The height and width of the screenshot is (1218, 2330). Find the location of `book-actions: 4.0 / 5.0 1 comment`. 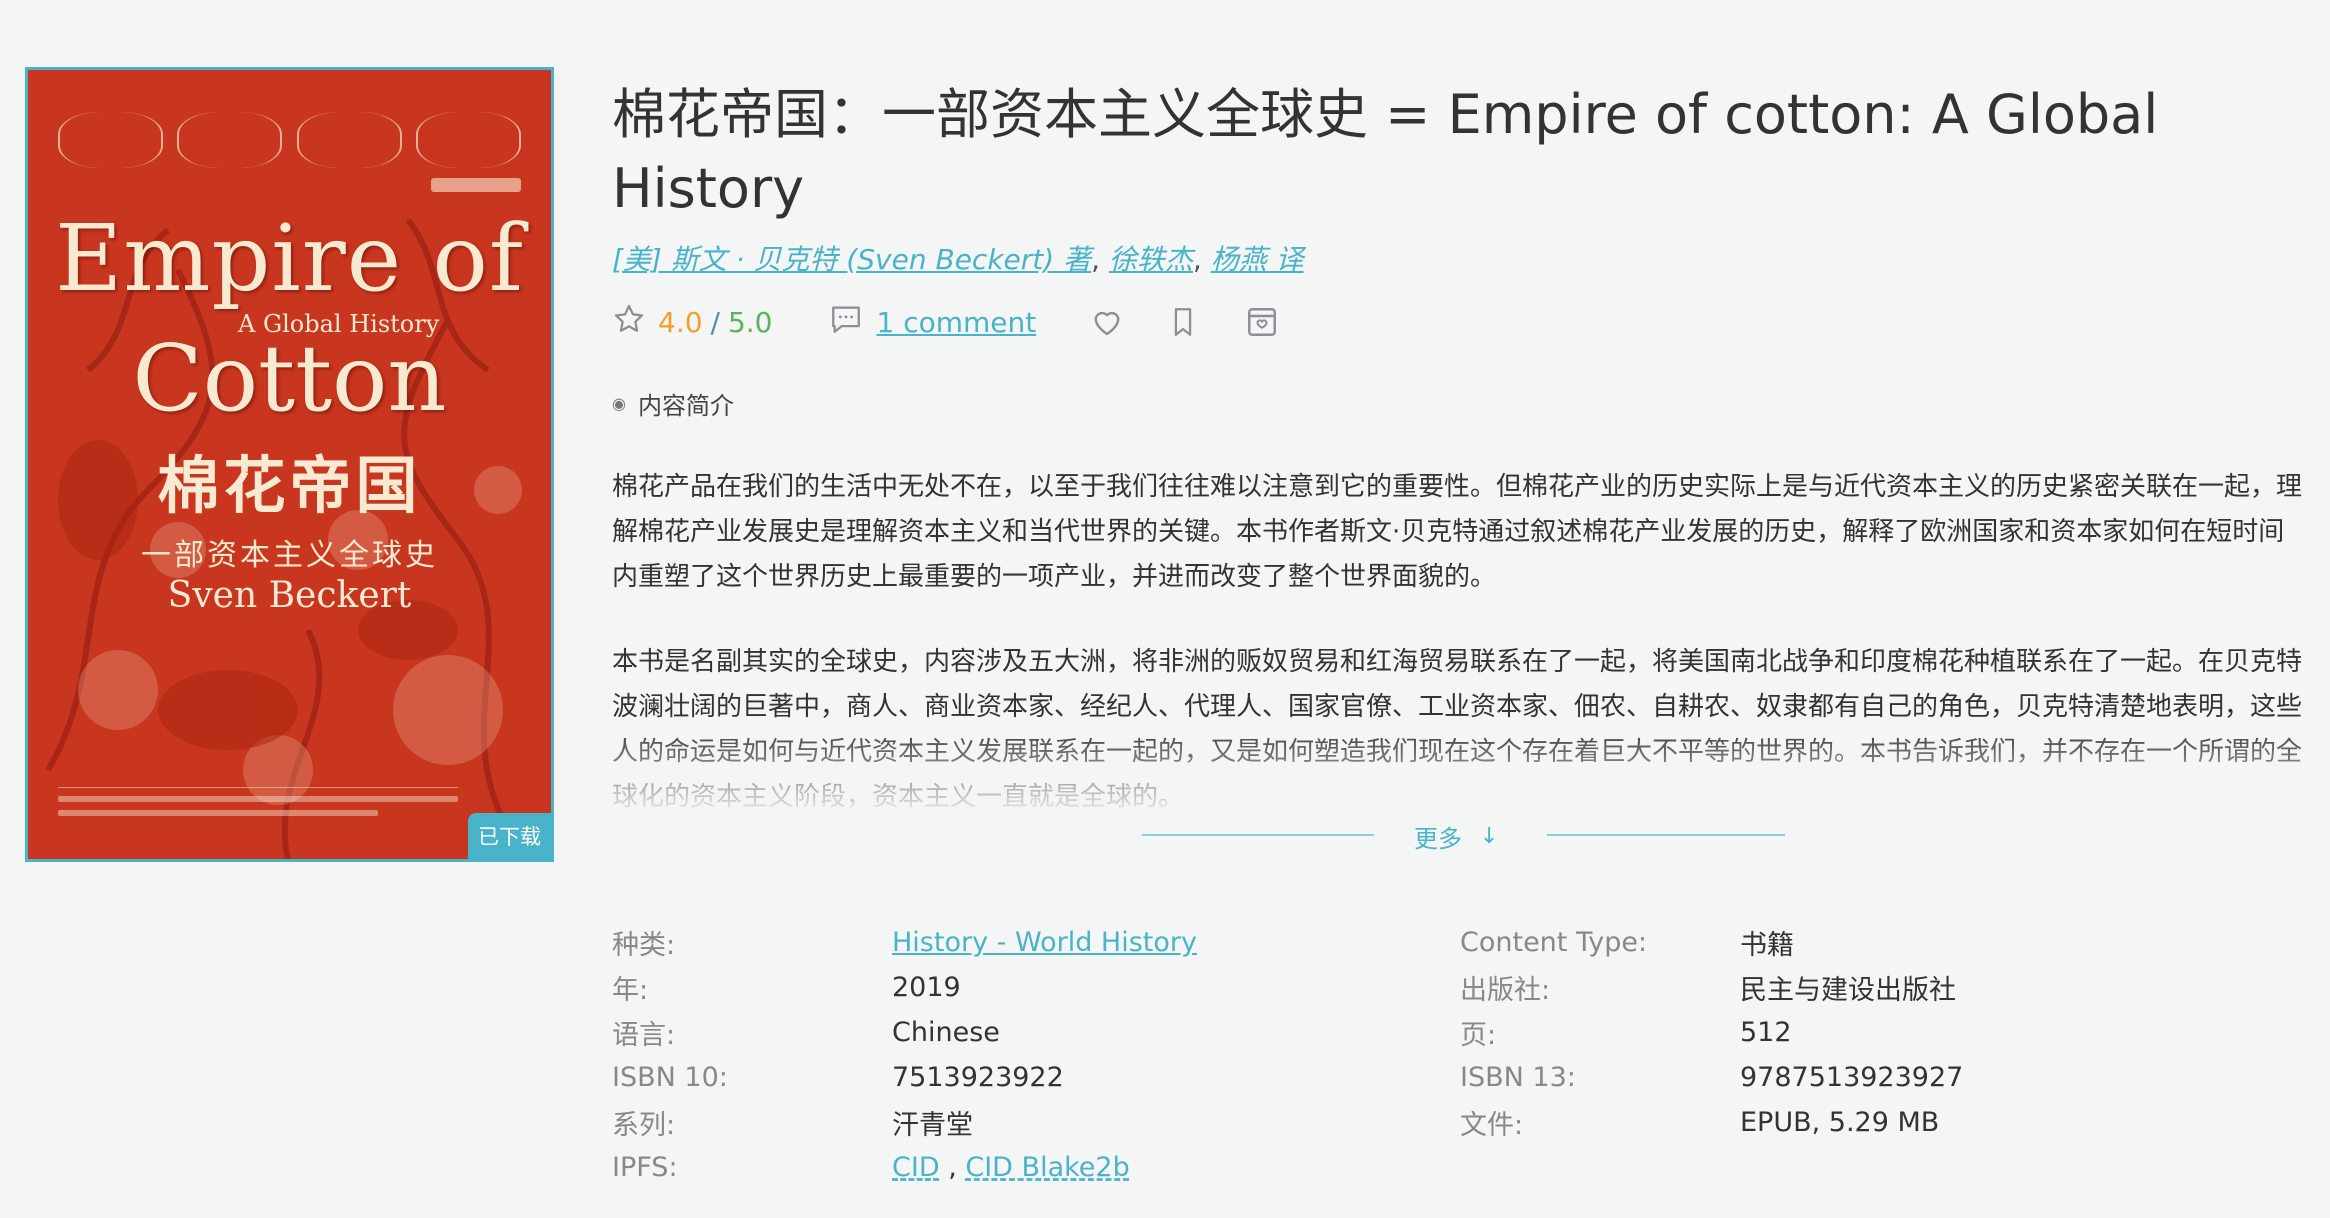

book-actions: 4.0 / 5.0 1 comment is located at coordinates (1457, 322).